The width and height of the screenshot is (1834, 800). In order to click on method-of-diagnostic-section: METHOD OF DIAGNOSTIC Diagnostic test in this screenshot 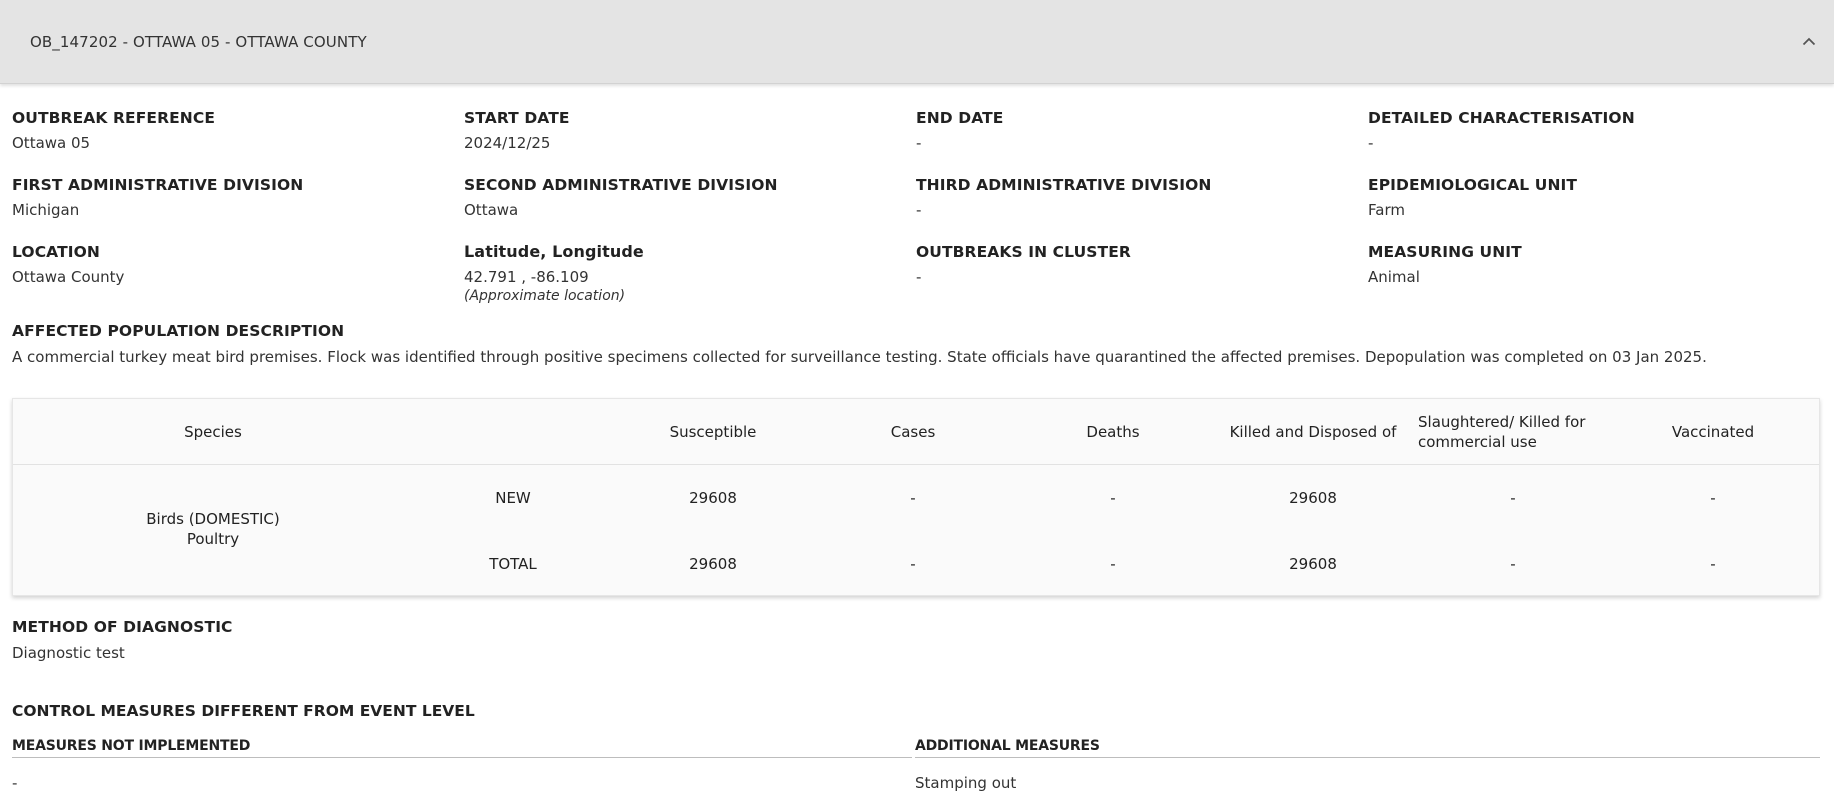, I will do `click(122, 639)`.